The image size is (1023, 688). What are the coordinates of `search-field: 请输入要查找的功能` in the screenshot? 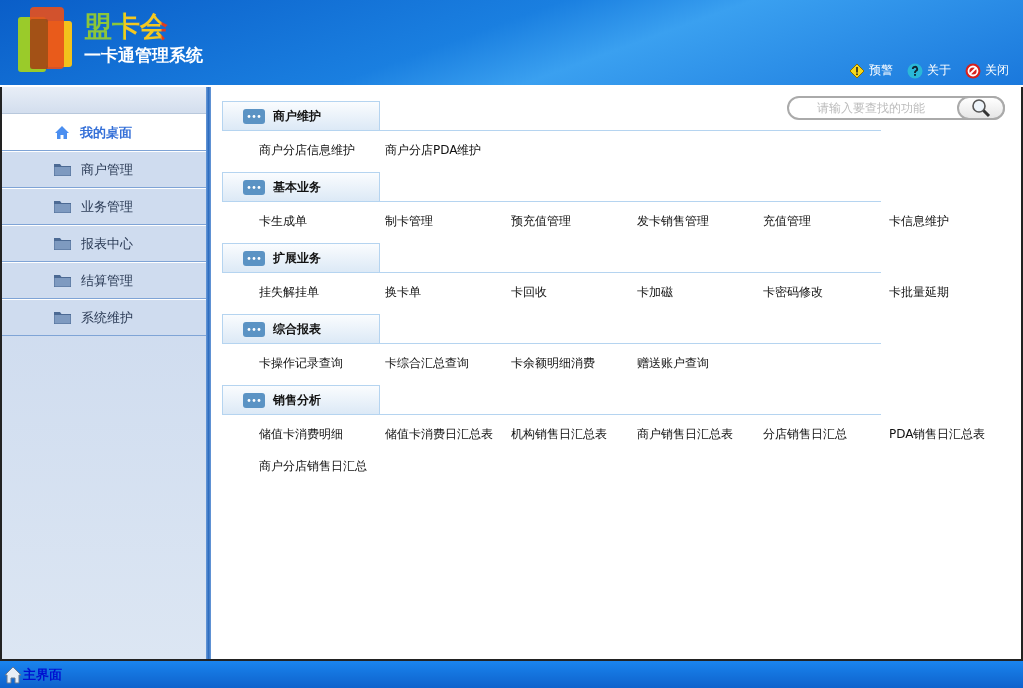 It's located at (896, 108).